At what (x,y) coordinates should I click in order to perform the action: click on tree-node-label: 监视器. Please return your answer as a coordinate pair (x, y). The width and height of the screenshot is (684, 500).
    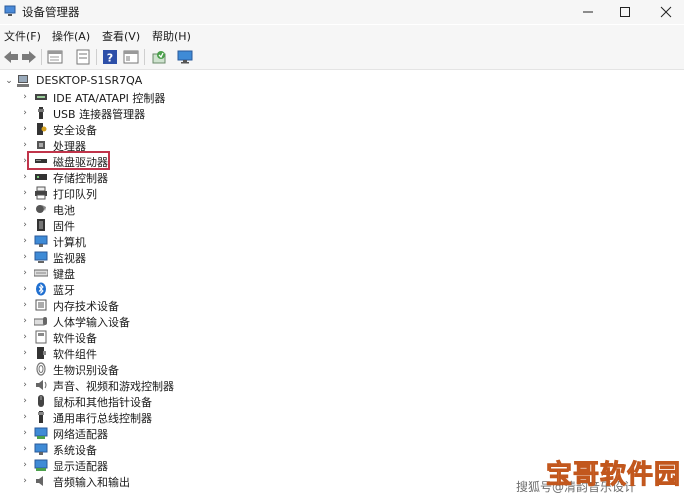
    Looking at the image, I should click on (69, 258).